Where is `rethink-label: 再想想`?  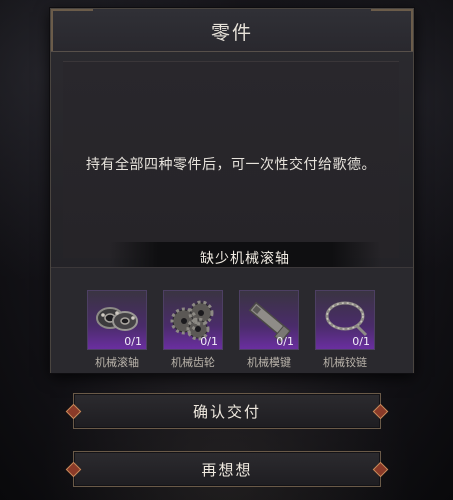 rethink-label: 再想想 is located at coordinates (227, 470).